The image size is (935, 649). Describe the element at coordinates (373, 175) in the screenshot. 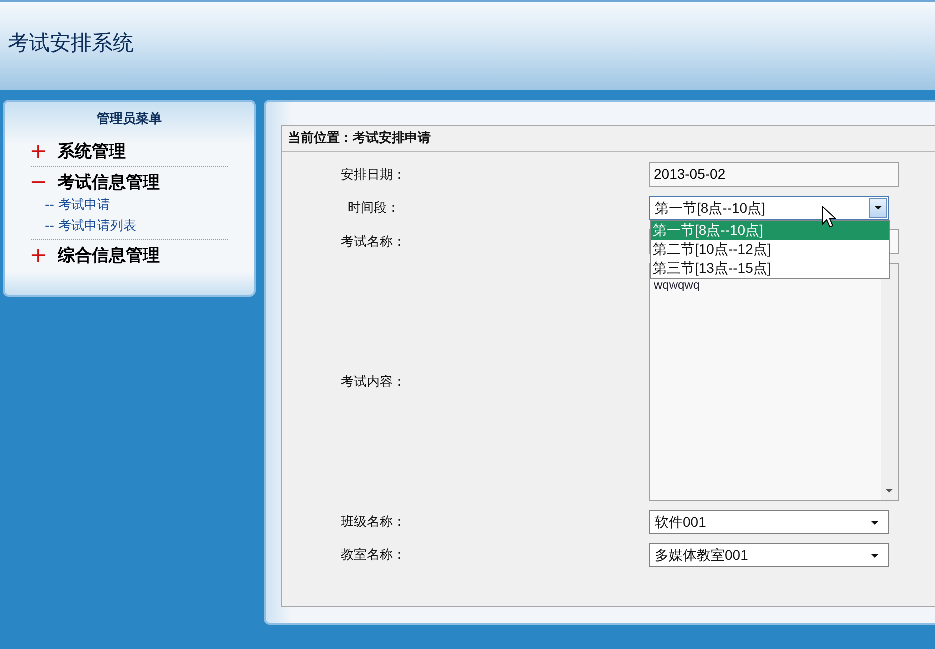

I see `field-label: 安排日期：` at that location.